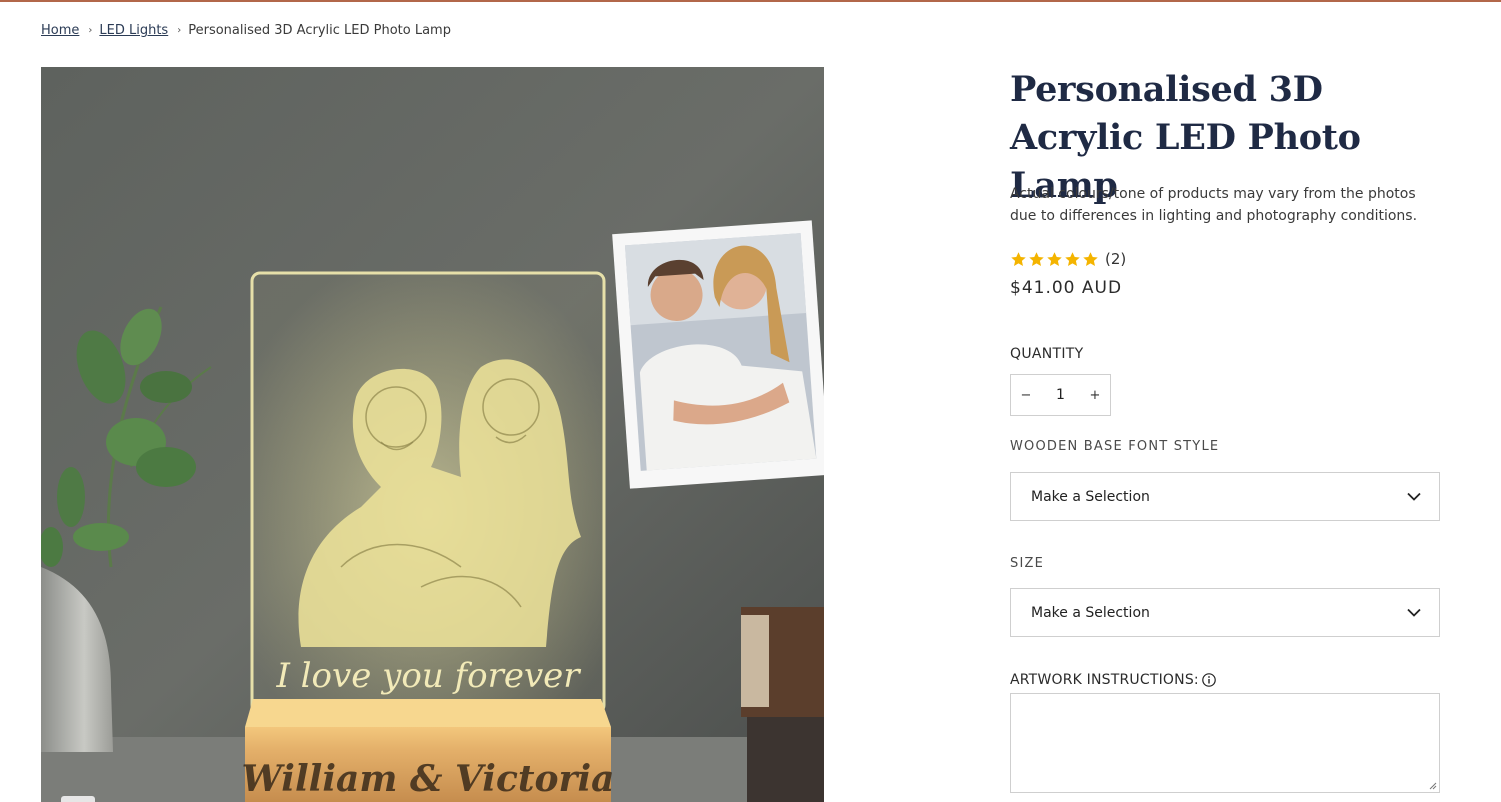  I want to click on top-accent-line, so click(750, 1).